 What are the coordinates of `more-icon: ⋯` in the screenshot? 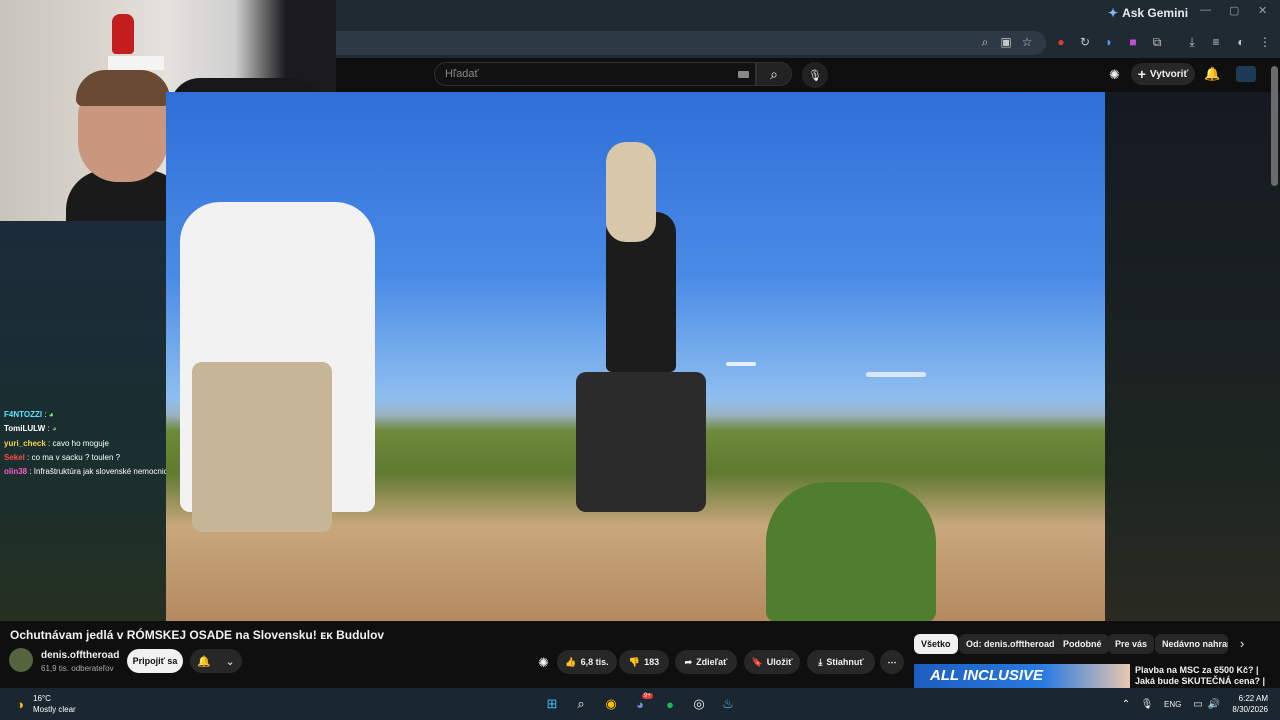 It's located at (892, 661).